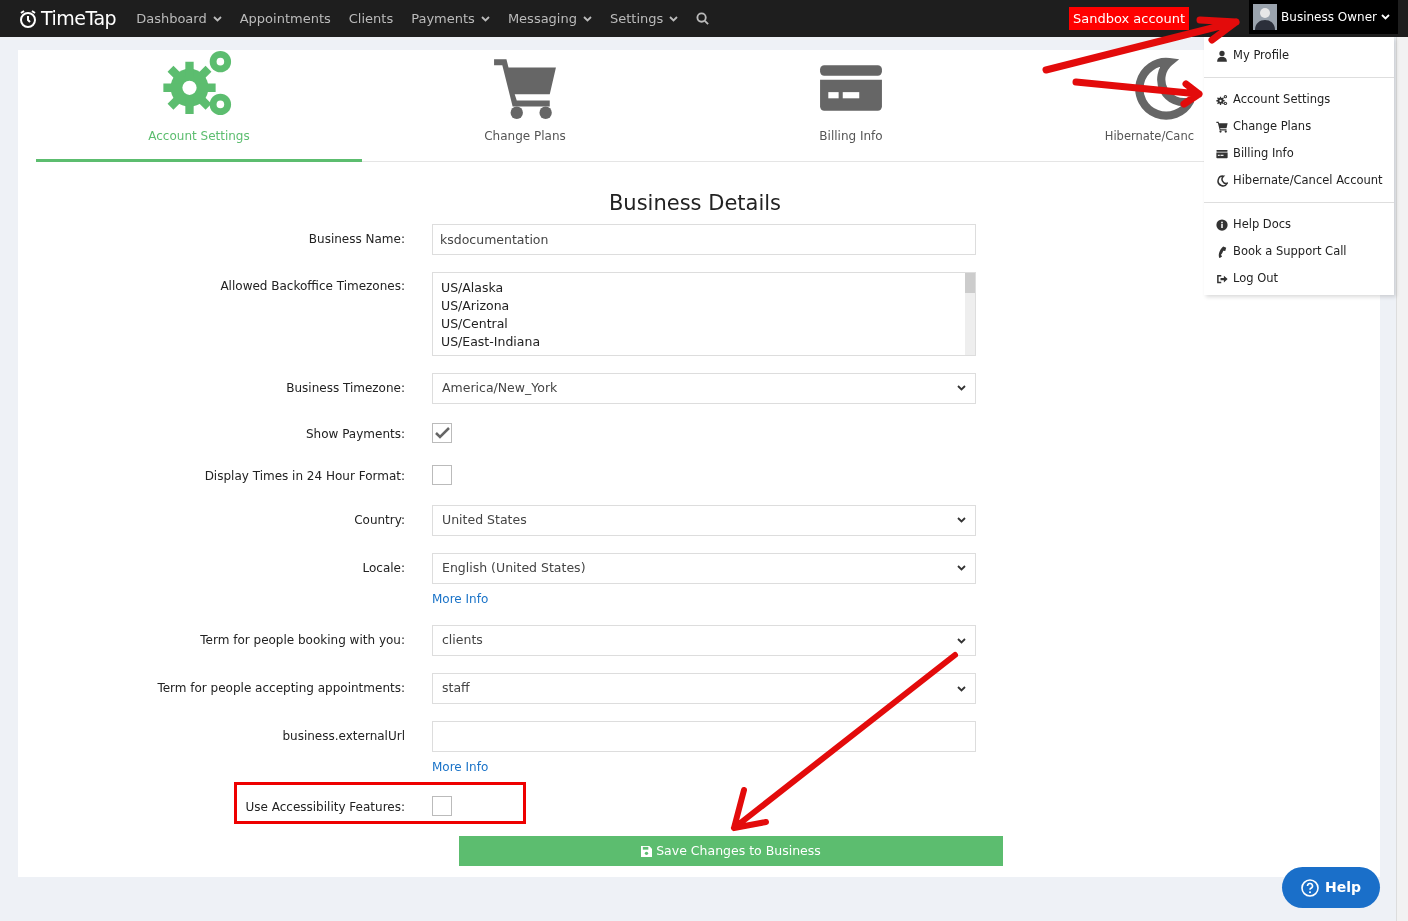  Describe the element at coordinates (1309, 887) in the screenshot. I see `help-icon` at that location.